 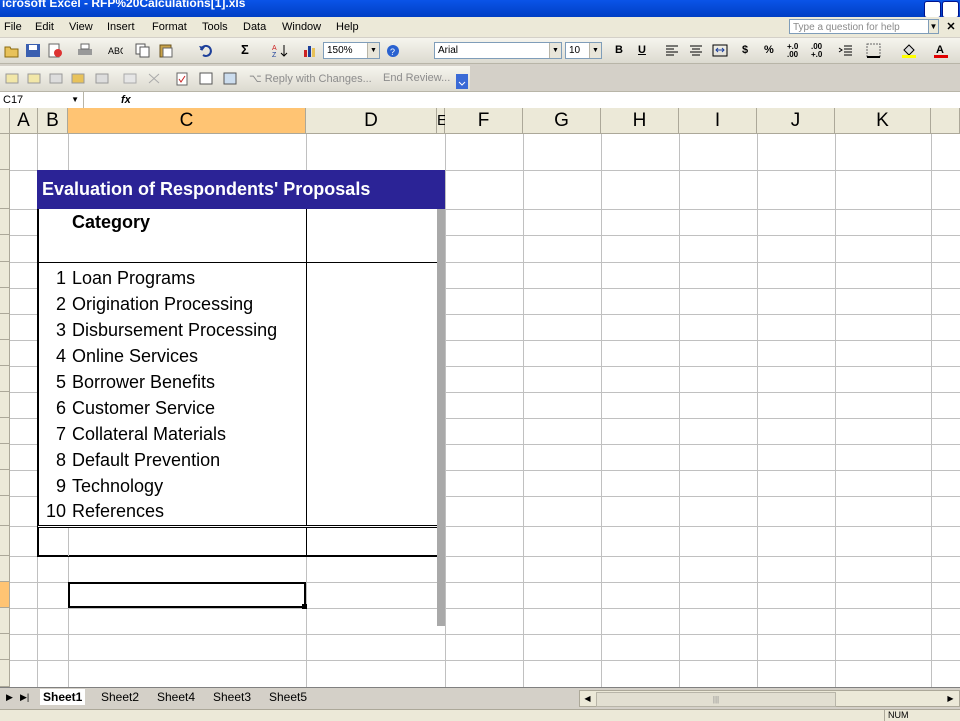 What do you see at coordinates (121, 27) in the screenshot?
I see `menu-insert: Insert` at bounding box center [121, 27].